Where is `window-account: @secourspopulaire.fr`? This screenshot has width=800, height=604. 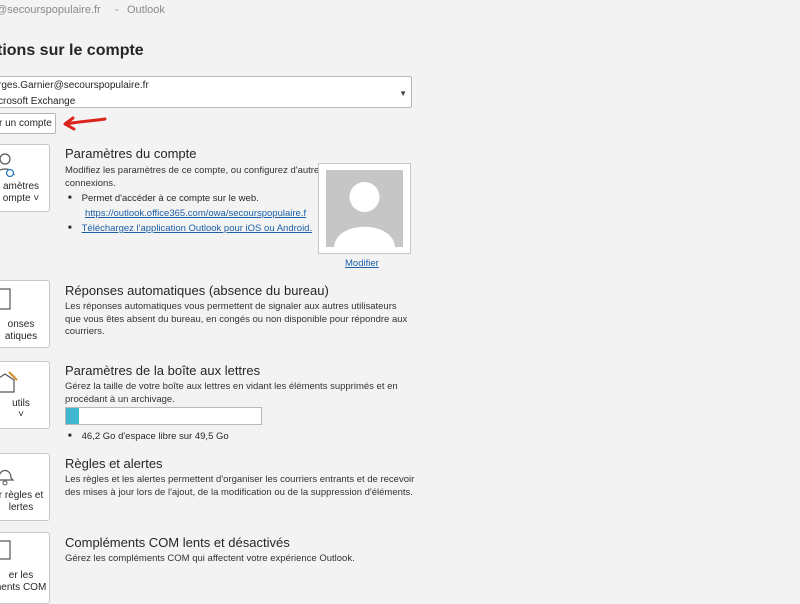
window-account: @secourspopulaire.fr is located at coordinates (50, 10).